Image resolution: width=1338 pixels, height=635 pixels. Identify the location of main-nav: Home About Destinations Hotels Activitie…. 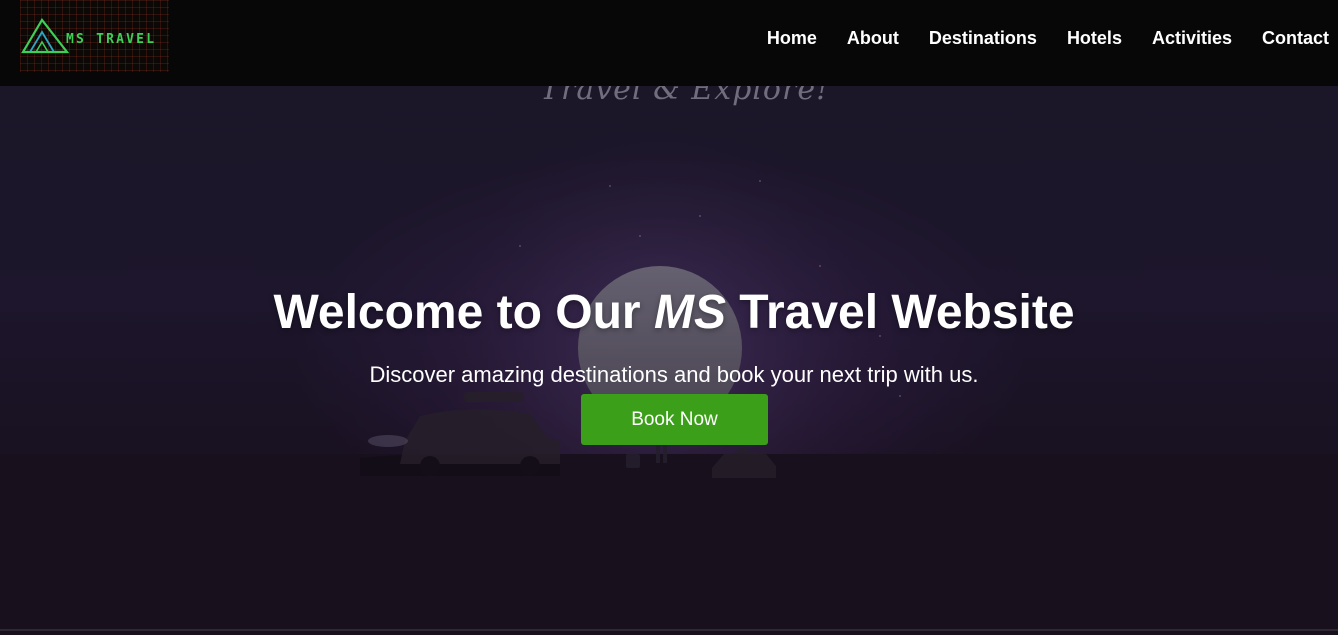
(1048, 38).